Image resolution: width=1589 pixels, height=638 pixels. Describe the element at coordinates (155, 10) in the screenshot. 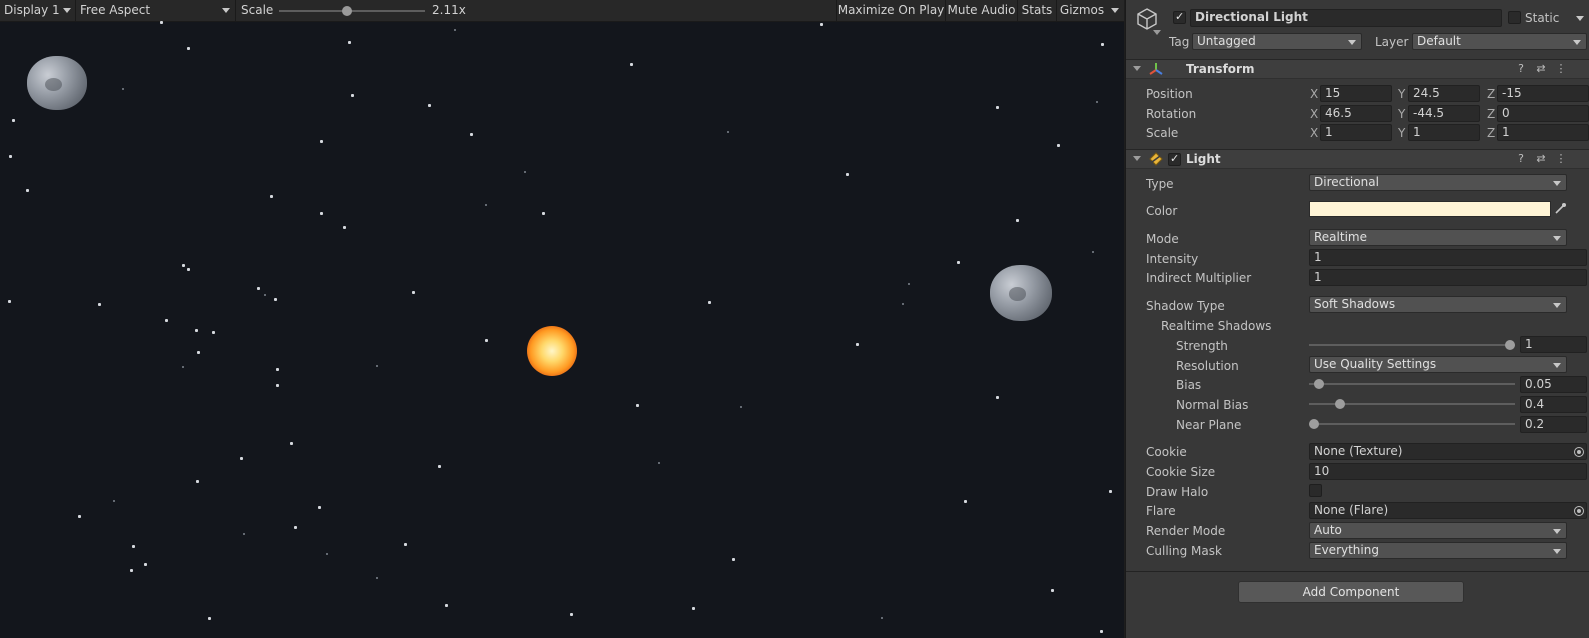

I see `aspect-dropdown: Free Aspect` at that location.